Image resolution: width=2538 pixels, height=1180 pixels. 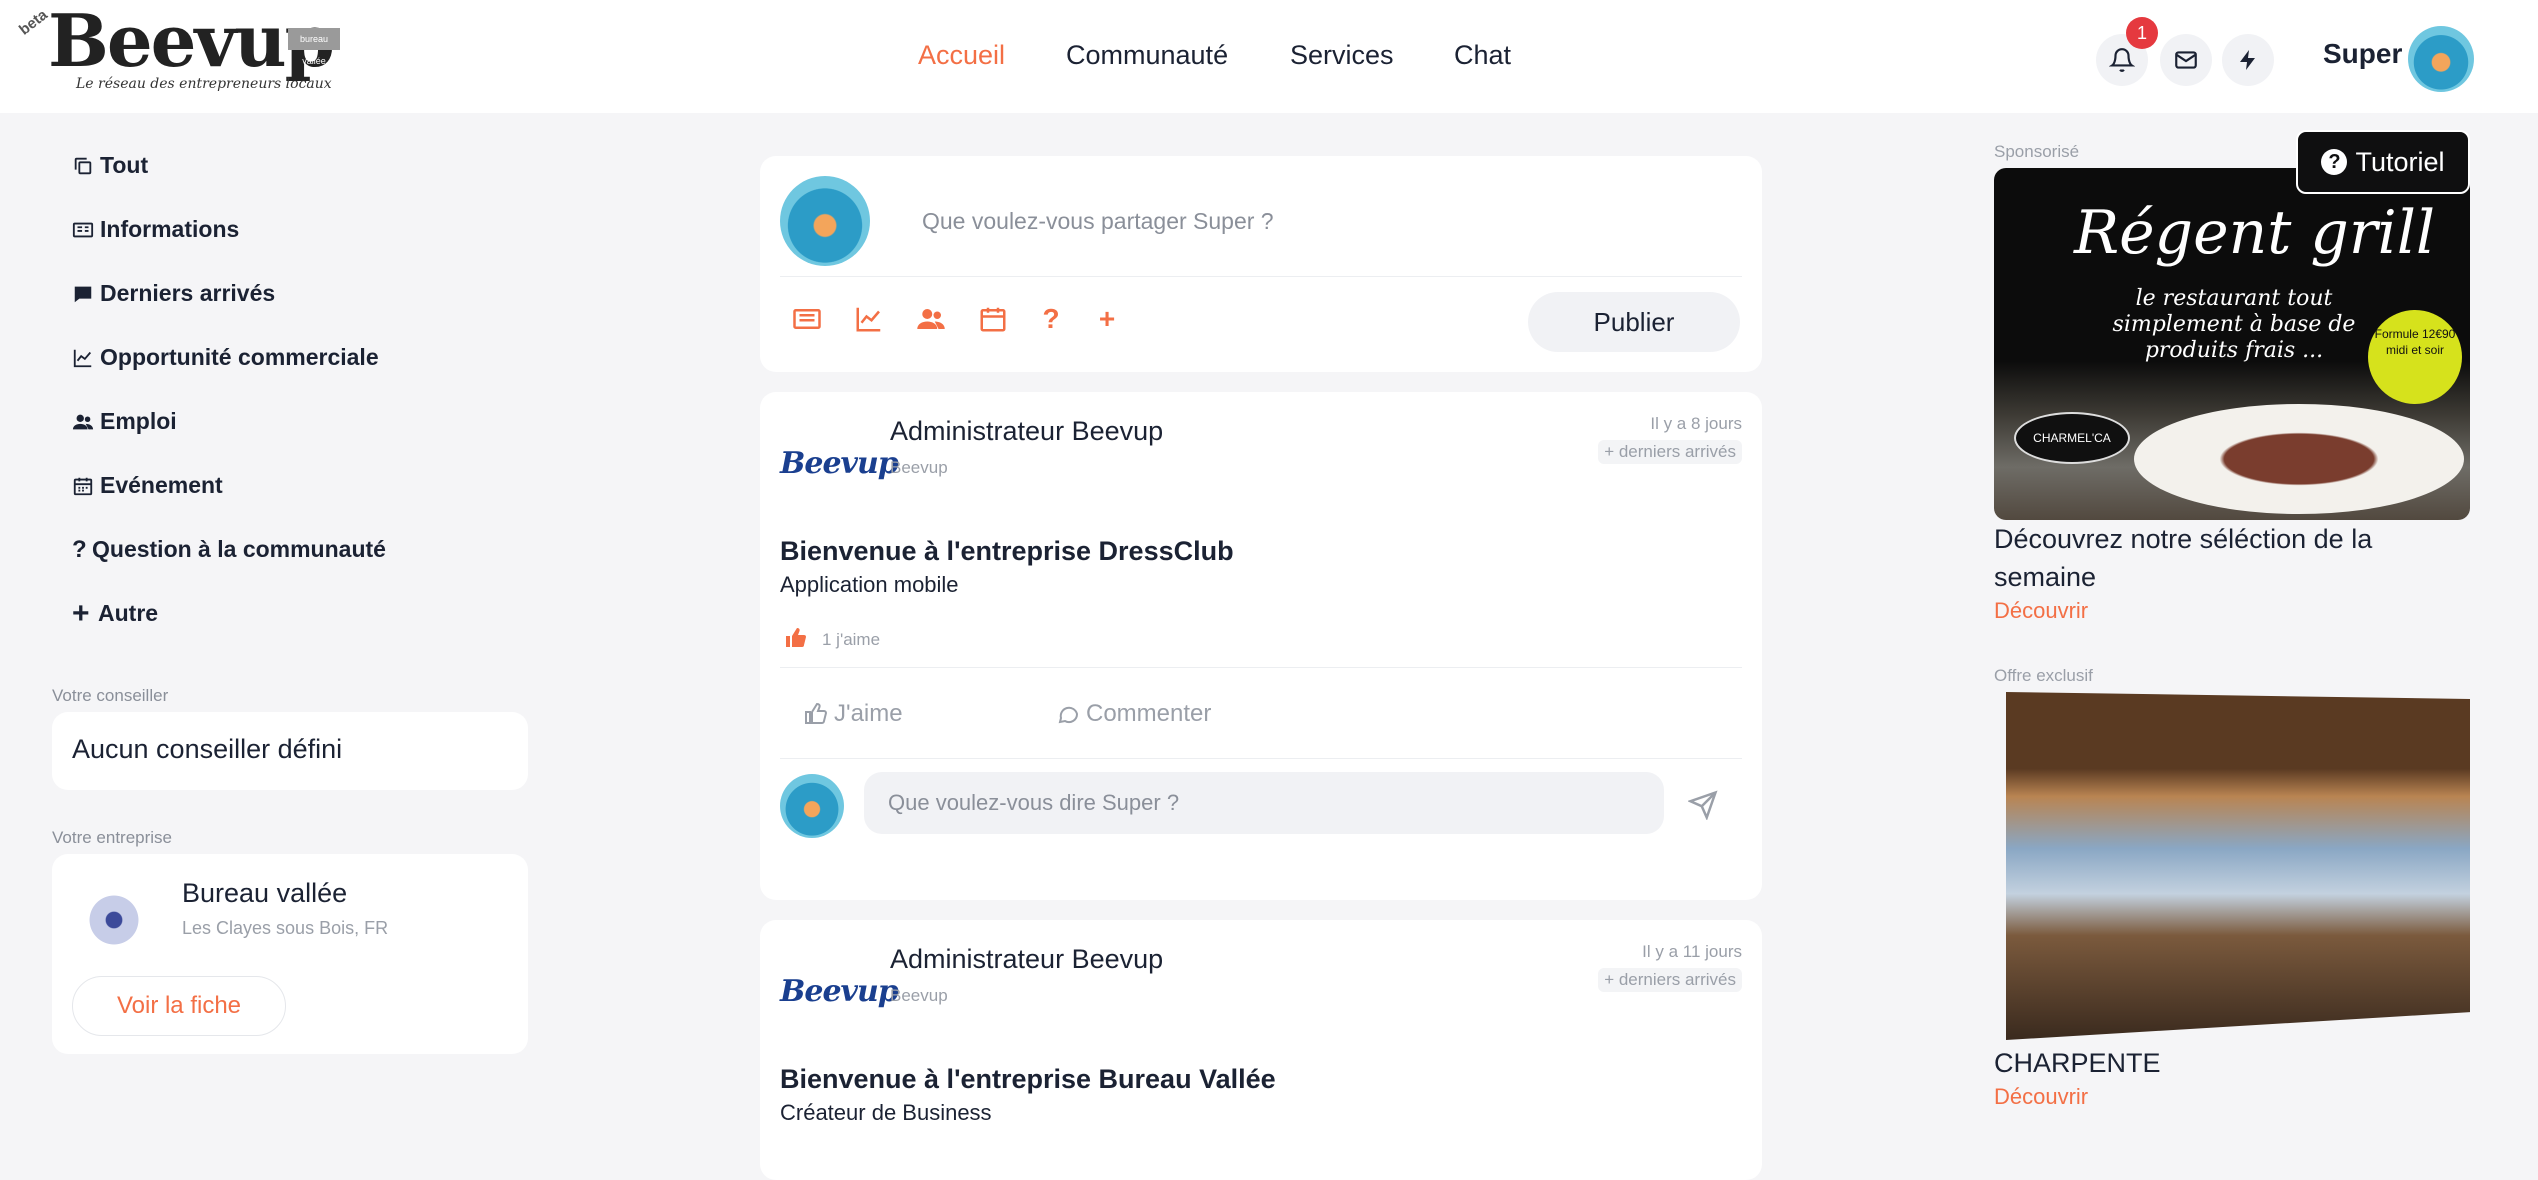 I want to click on company-name: Bureau vallée, so click(x=265, y=893).